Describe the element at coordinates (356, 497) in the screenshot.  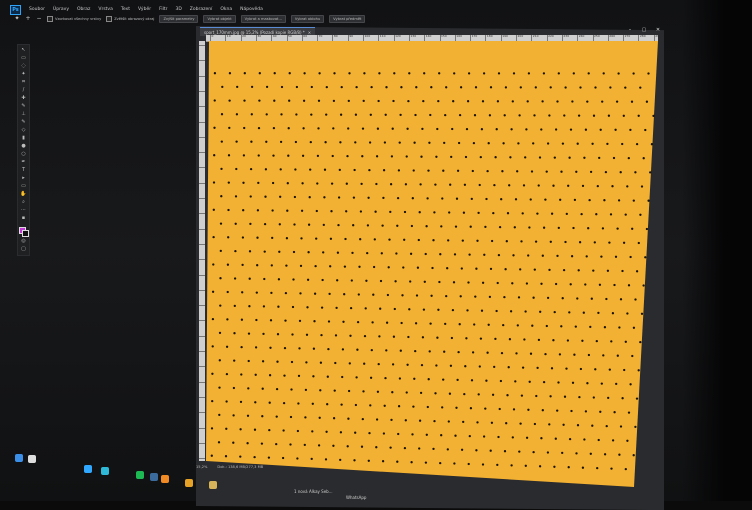
I see `taskbar-label-3: WhatsApp` at that location.